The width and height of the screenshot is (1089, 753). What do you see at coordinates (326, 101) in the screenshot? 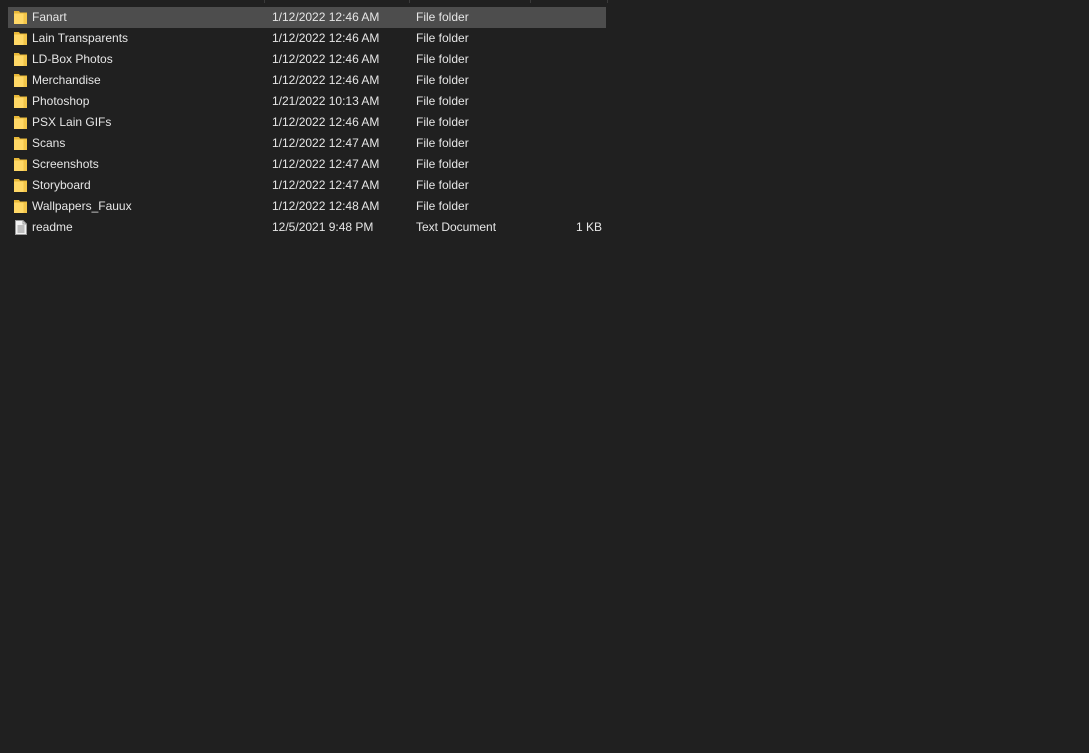
I see `file-date-modified: 1/21/2022 10:13 AM` at bounding box center [326, 101].